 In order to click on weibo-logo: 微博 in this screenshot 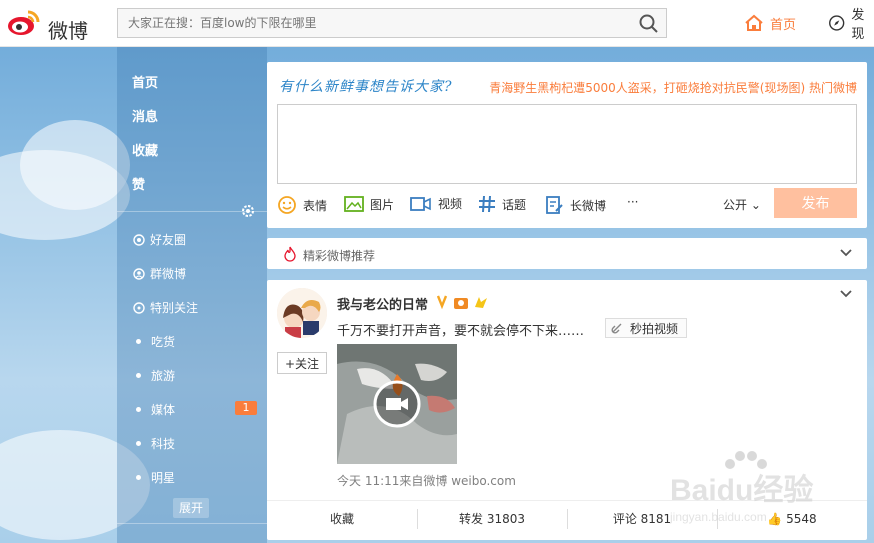, I will do `click(51, 24)`.